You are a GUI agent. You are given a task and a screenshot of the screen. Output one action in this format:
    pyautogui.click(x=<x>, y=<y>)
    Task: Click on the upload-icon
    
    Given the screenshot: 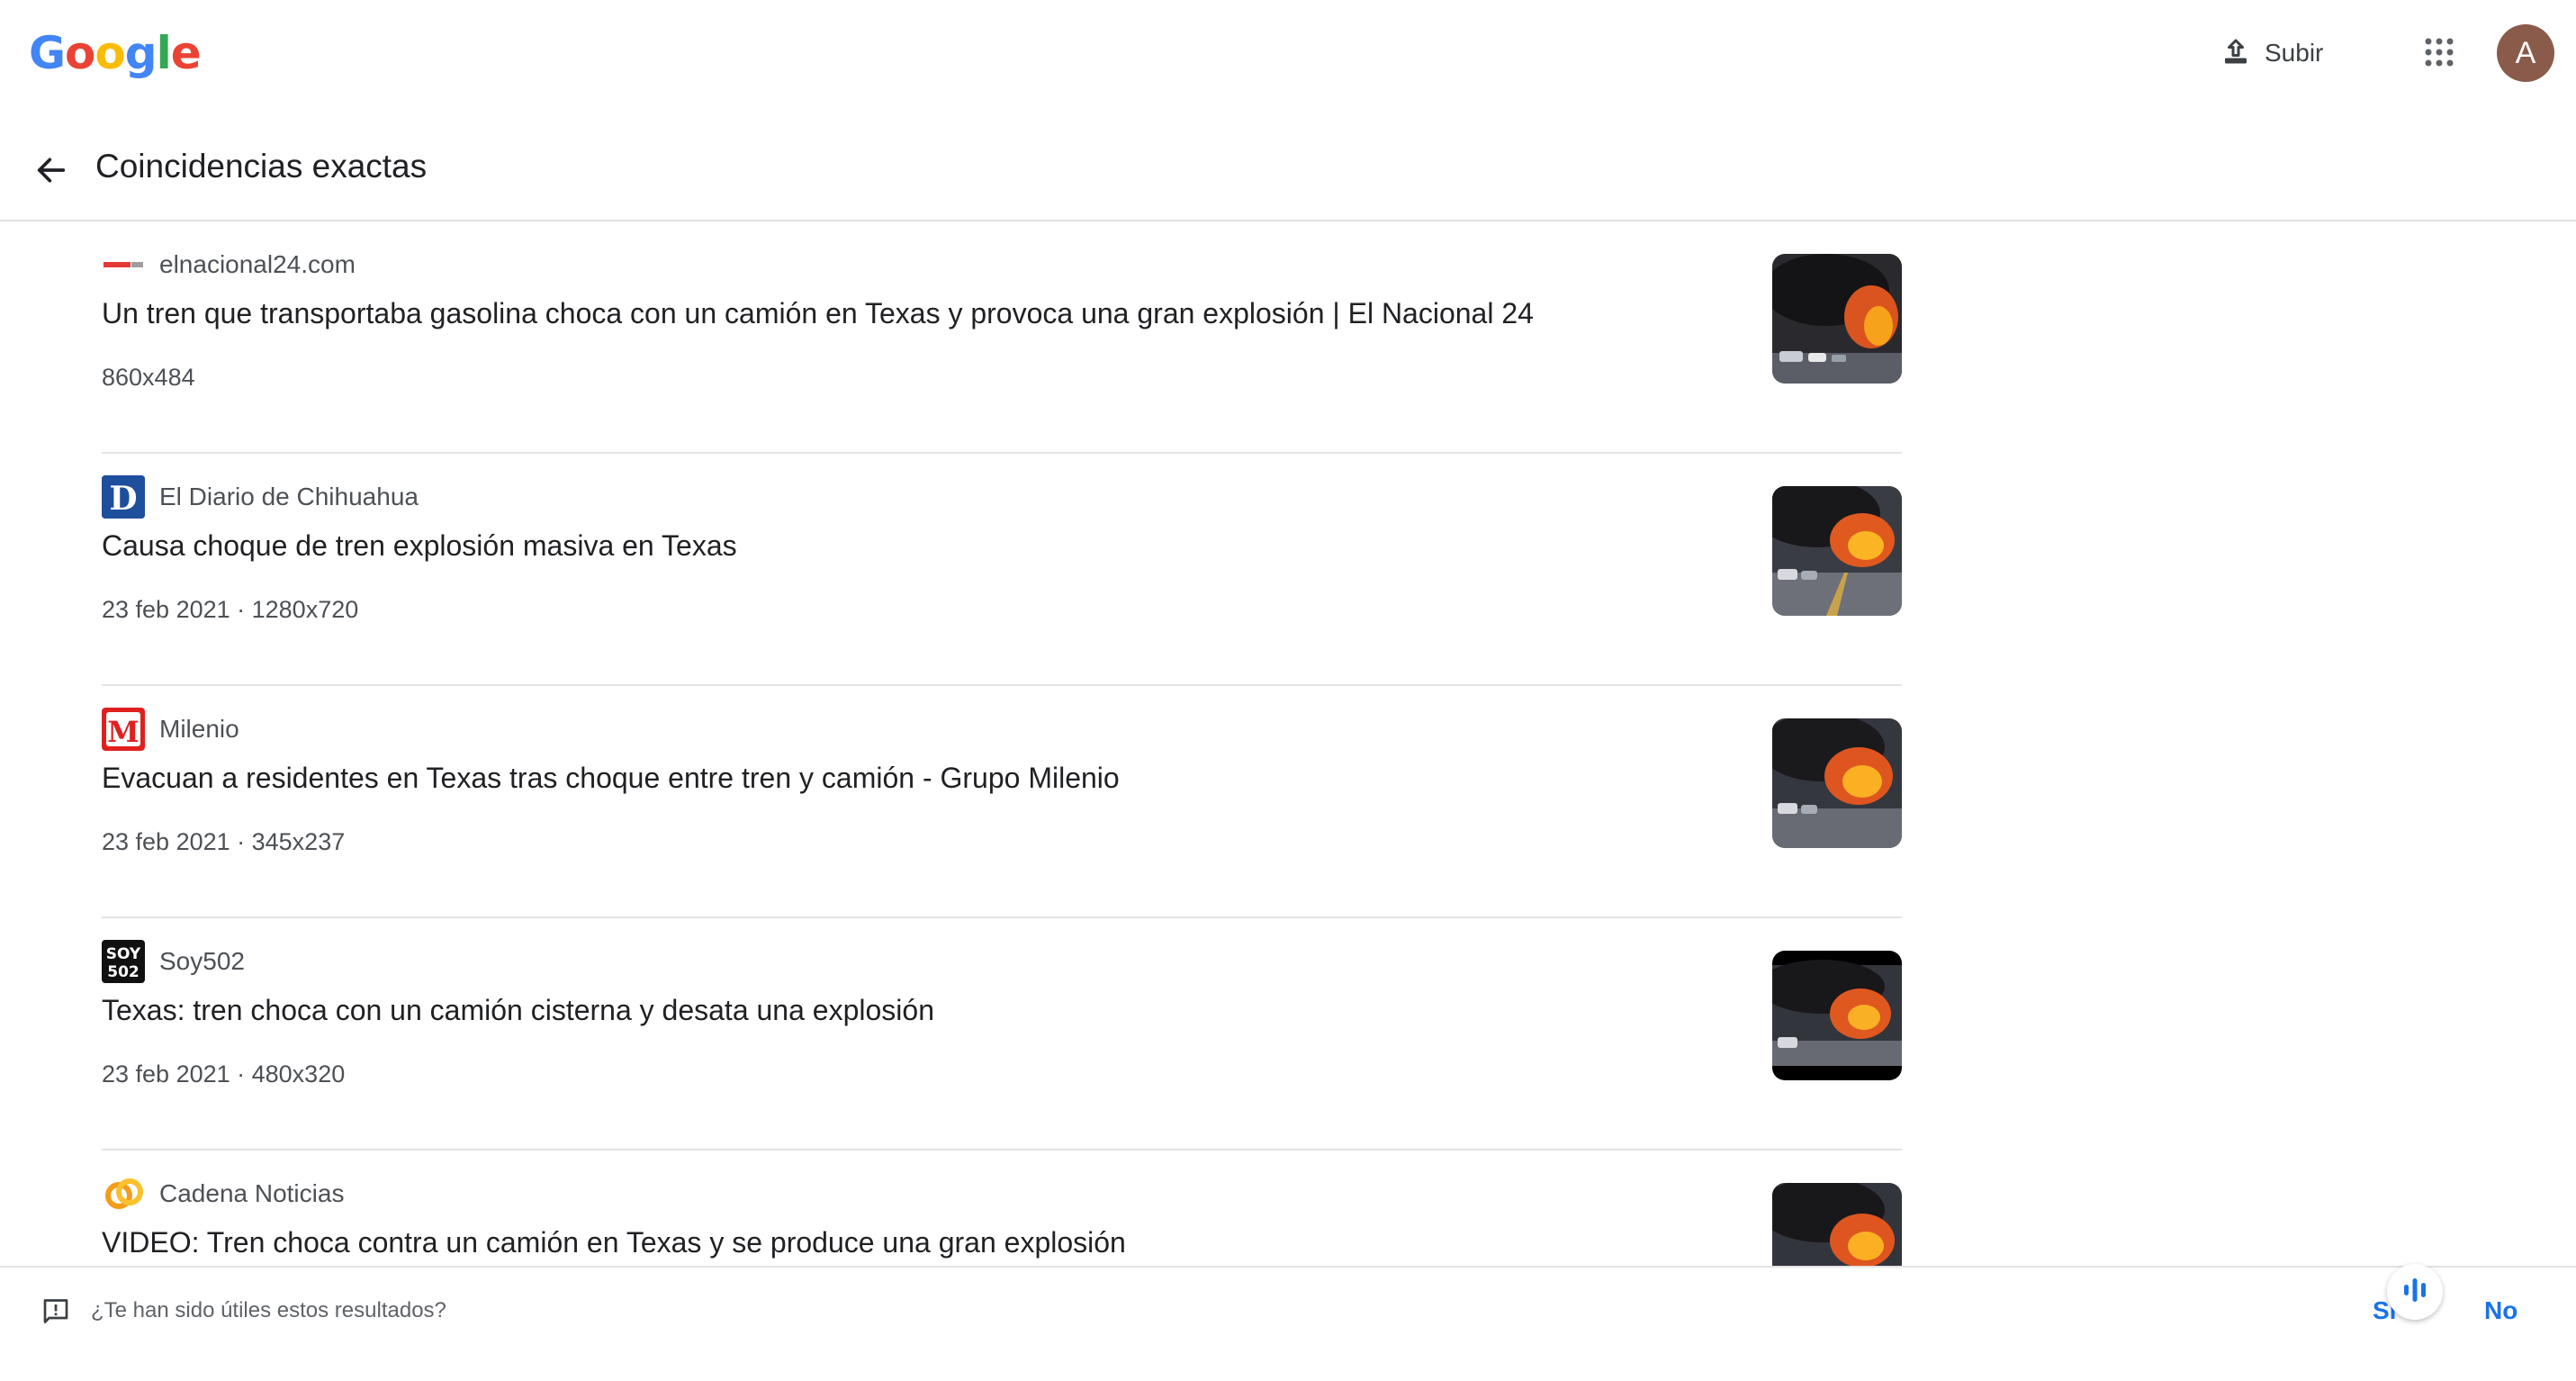 What is the action you would take?
    pyautogui.click(x=2236, y=53)
    